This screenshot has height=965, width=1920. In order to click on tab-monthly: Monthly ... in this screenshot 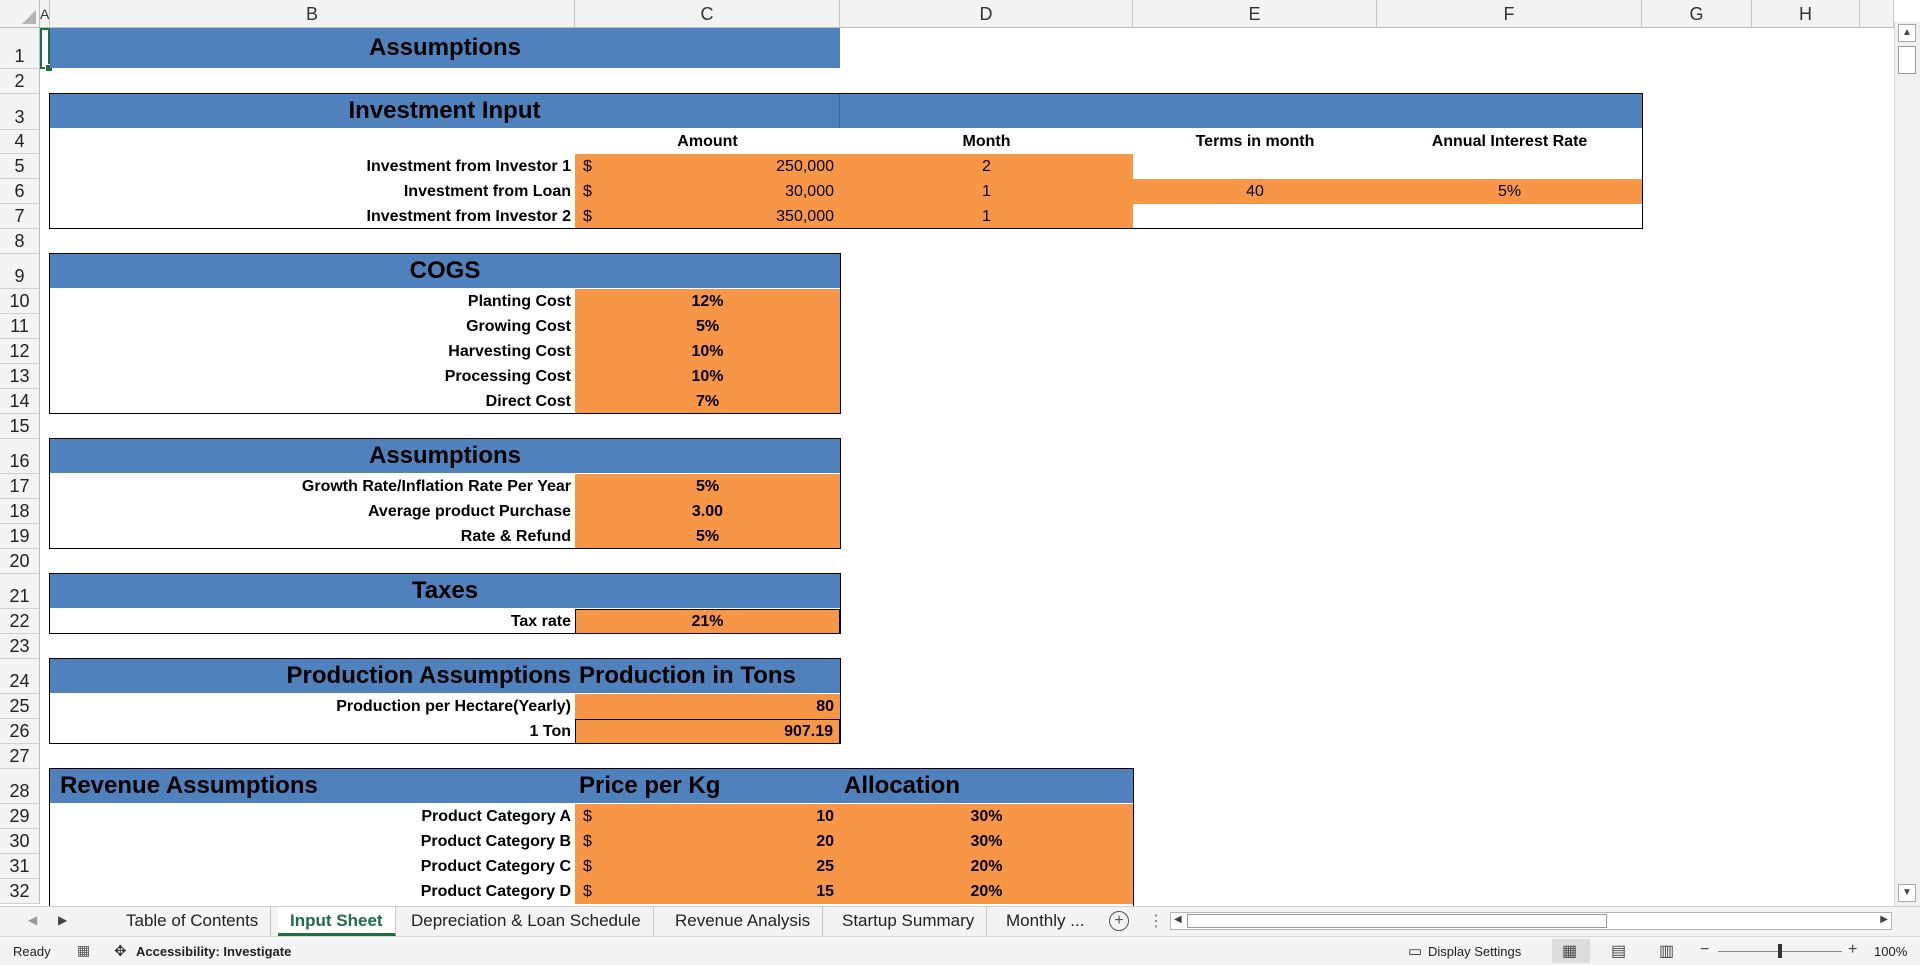, I will do `click(1045, 921)`.